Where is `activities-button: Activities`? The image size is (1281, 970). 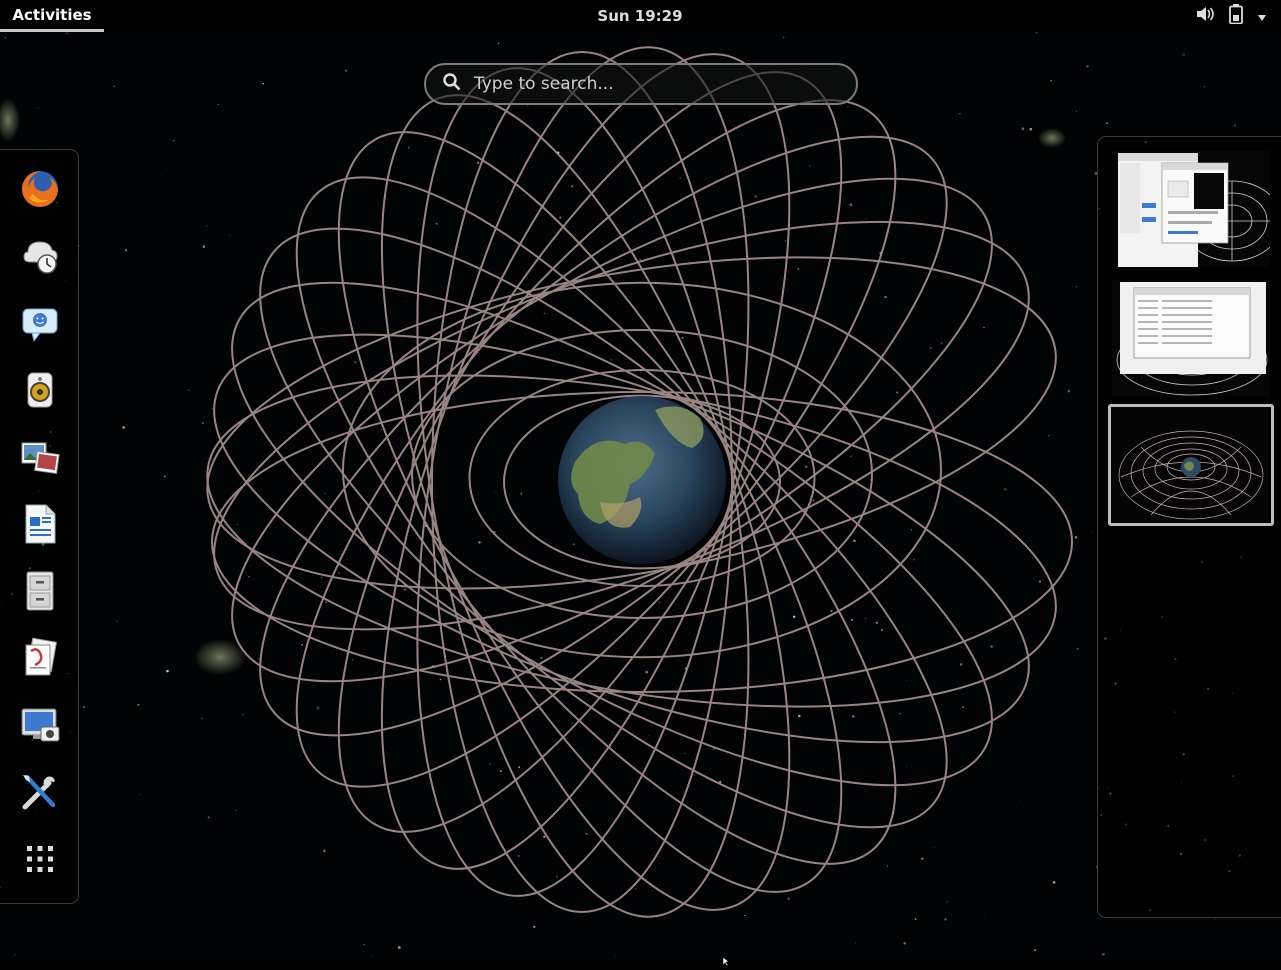
activities-button: Activities is located at coordinates (52, 16).